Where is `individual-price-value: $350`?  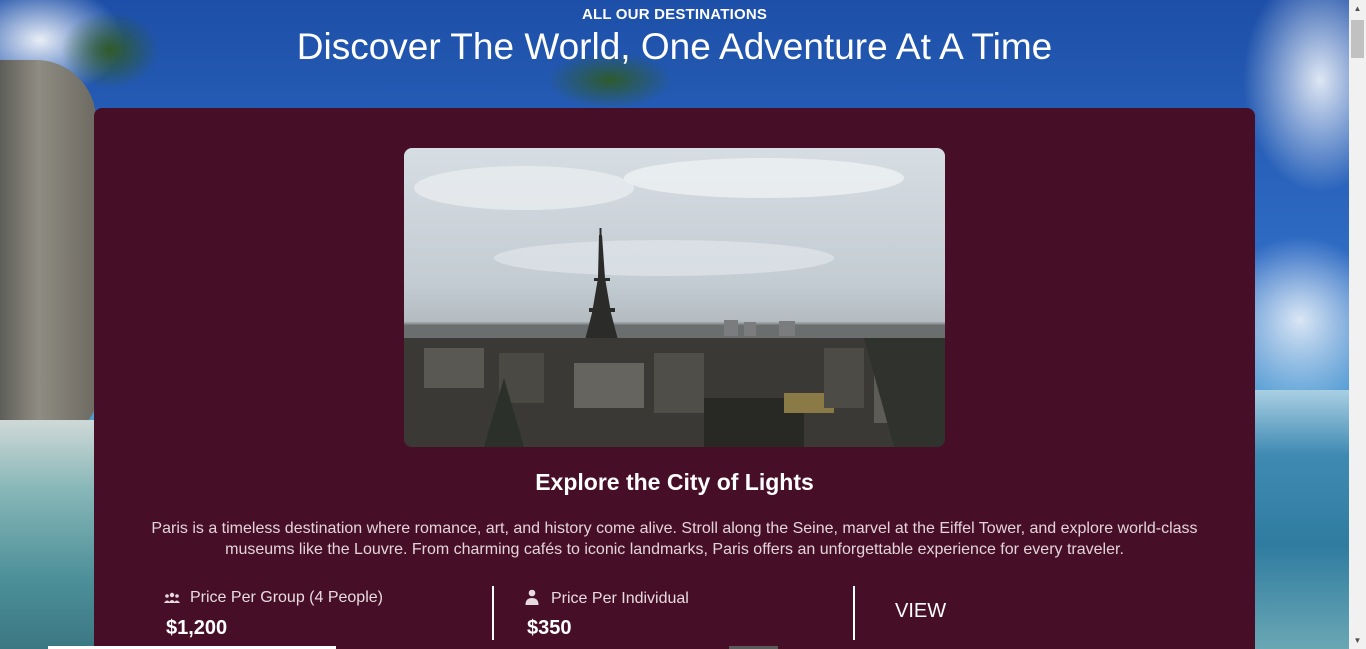
individual-price-value: $350 is located at coordinates (549, 628).